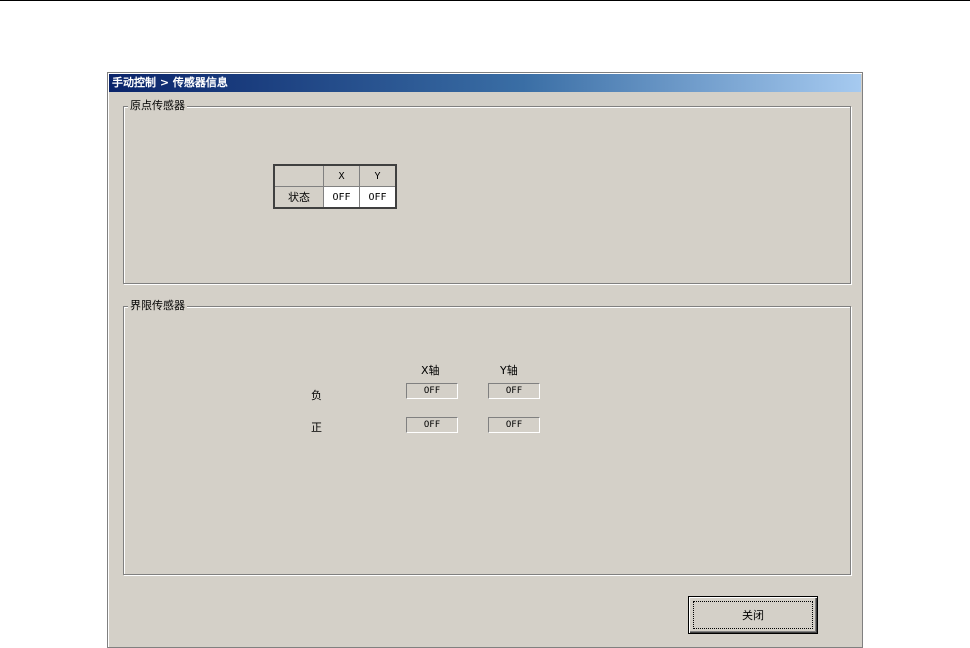 This screenshot has height=648, width=970. Describe the element at coordinates (341, 197) in the screenshot. I see `origin-x-status: OFF` at that location.